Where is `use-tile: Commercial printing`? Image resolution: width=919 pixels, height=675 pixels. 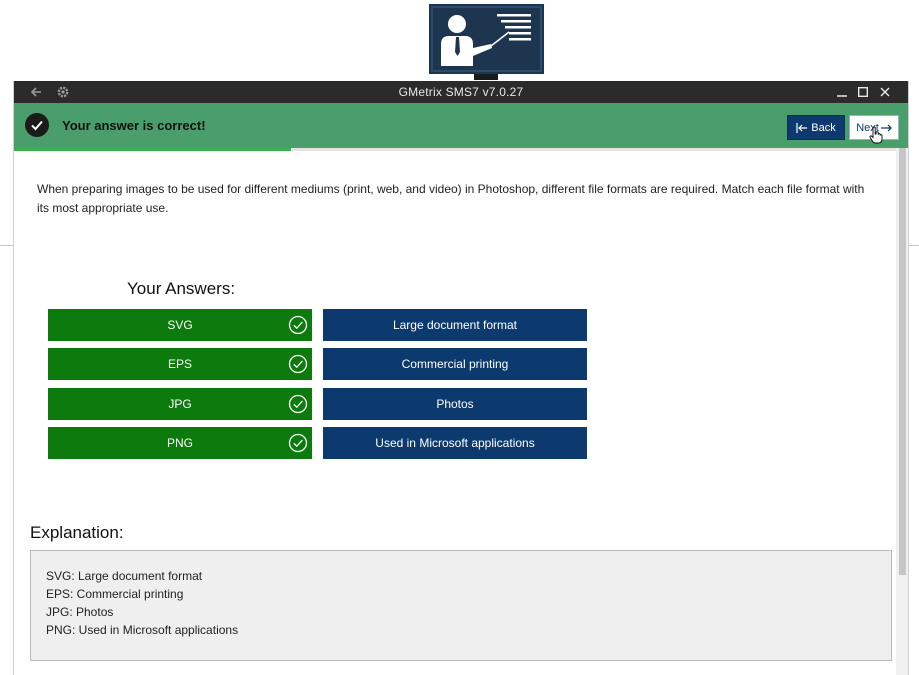
use-tile: Commercial printing is located at coordinates (455, 364).